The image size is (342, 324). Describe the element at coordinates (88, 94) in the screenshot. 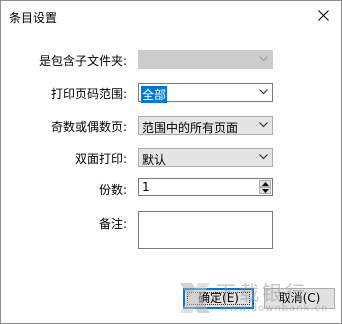

I see `print-range-label: 打印页码范围:` at that location.